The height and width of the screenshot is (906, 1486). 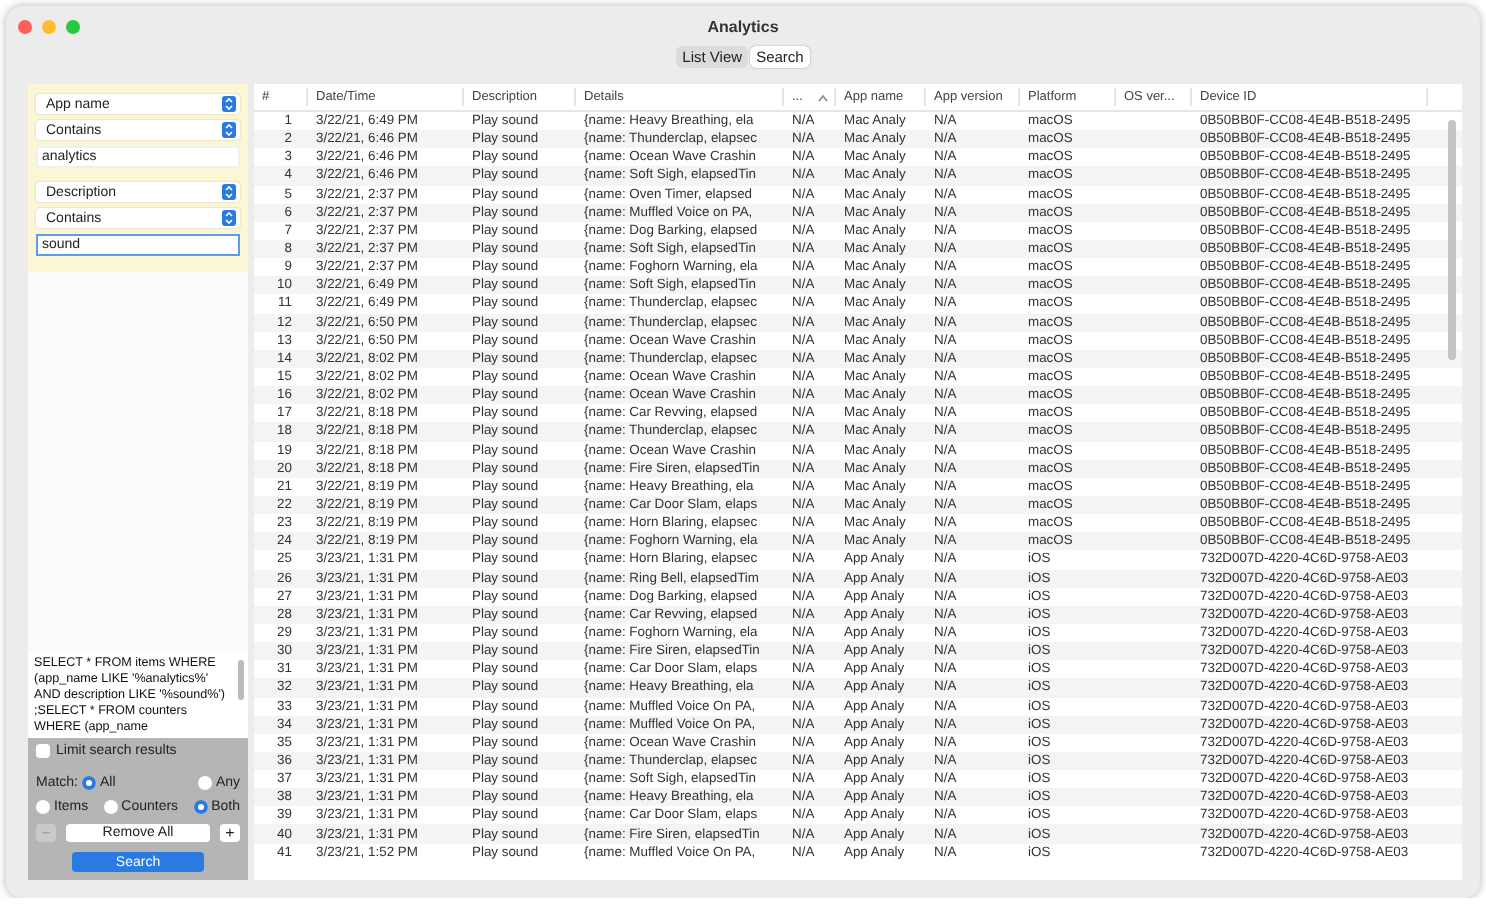 What do you see at coordinates (25, 26) in the screenshot?
I see `close-button` at bounding box center [25, 26].